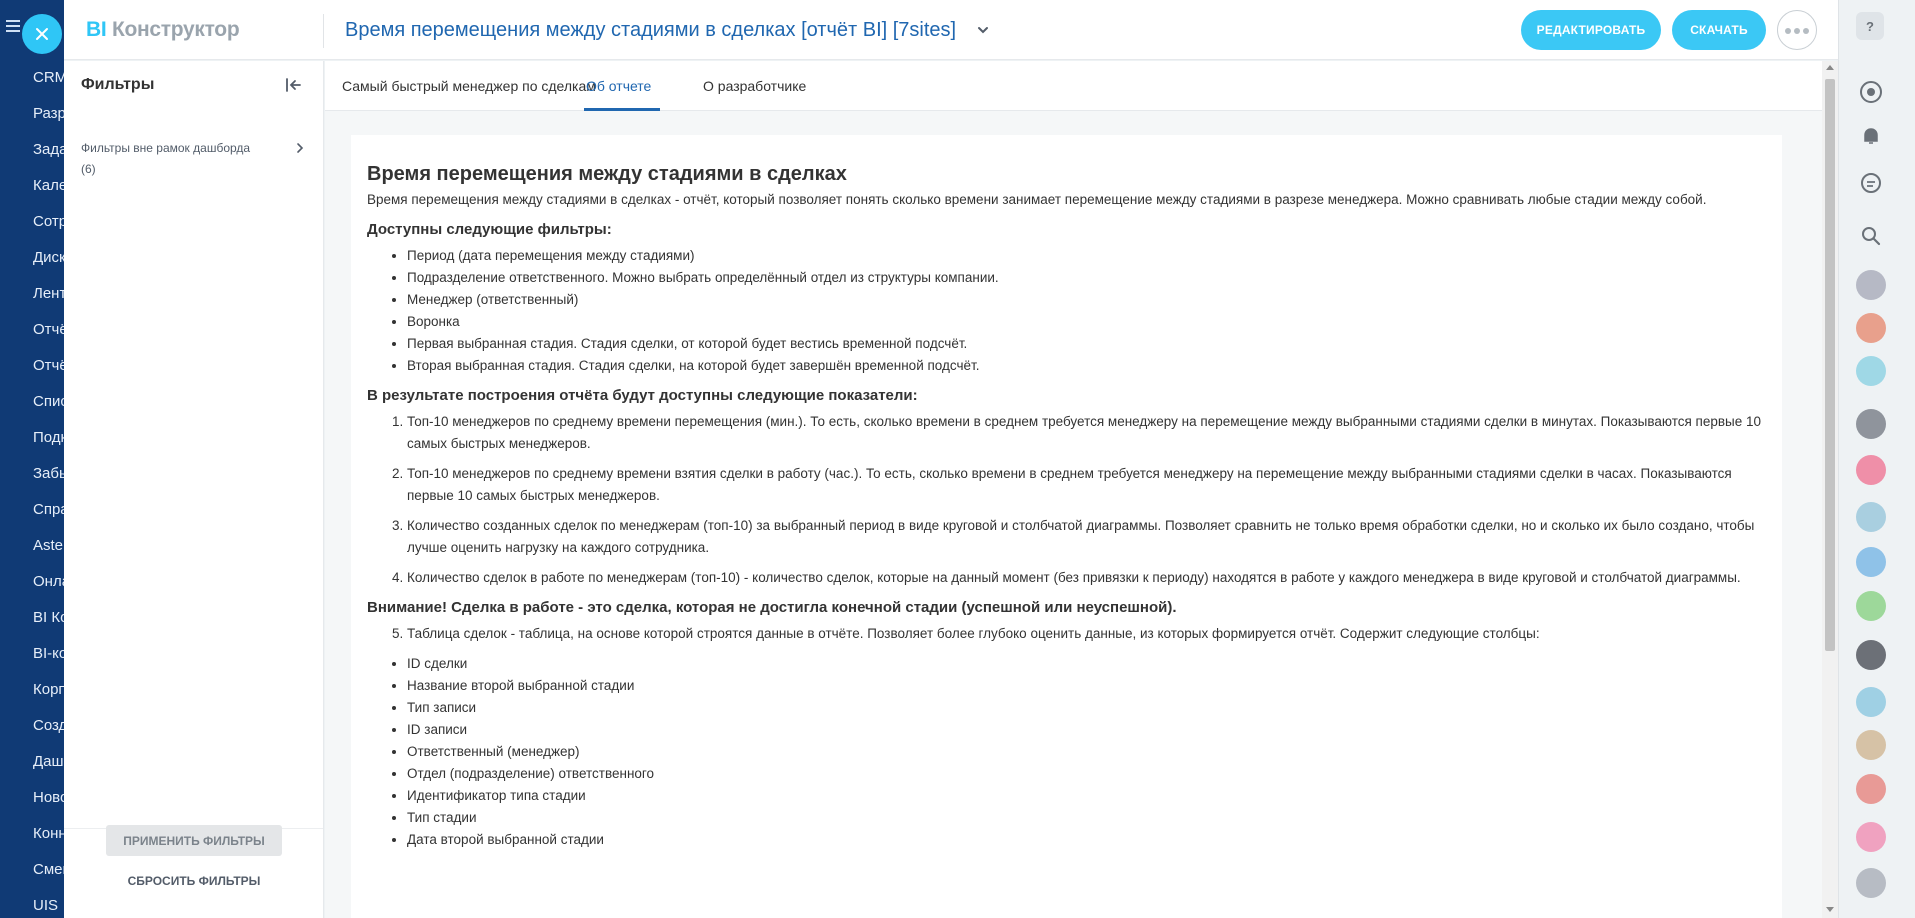  Describe the element at coordinates (1087, 840) in the screenshot. I see `list-item: Дата второй выбранной стадии` at that location.